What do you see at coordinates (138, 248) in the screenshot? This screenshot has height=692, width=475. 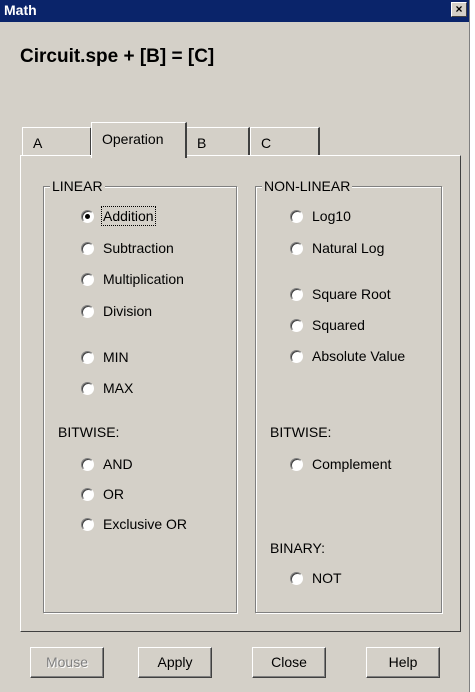 I see `radio-subtraction-label: Subtraction` at bounding box center [138, 248].